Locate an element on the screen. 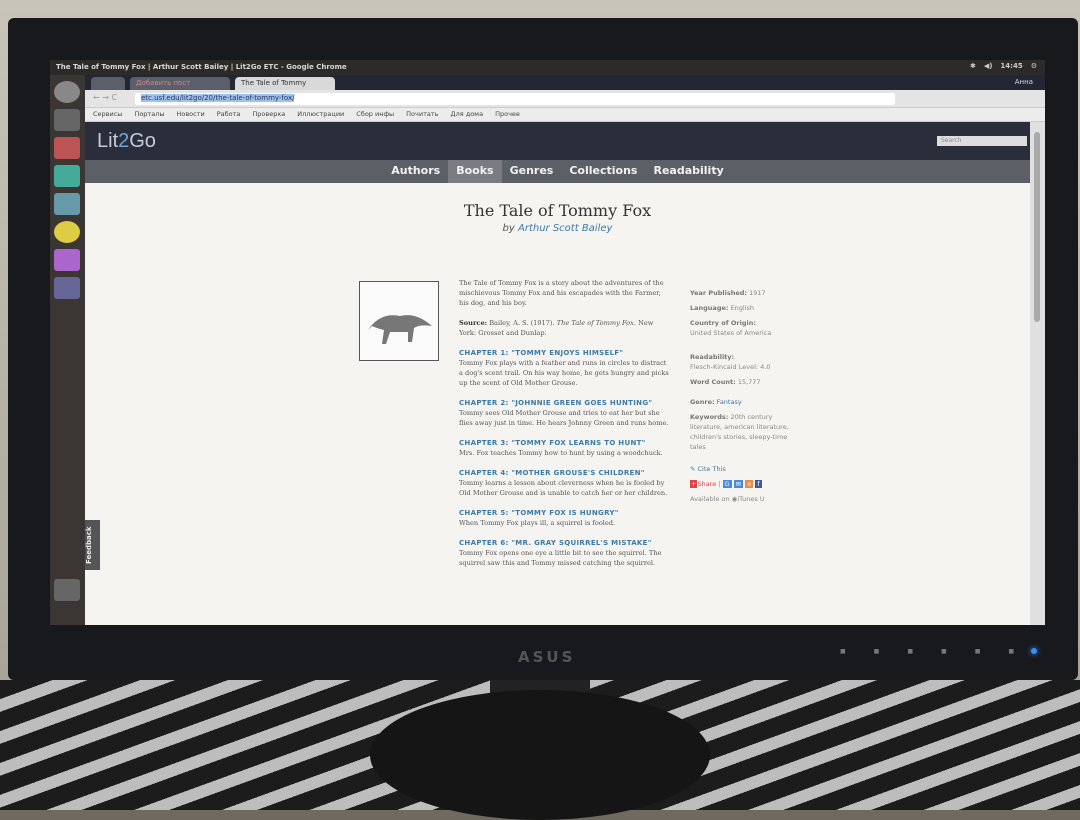 This screenshot has width=1080, height=820. book-title: The Tale of Tommy Fox is located at coordinates (557, 210).